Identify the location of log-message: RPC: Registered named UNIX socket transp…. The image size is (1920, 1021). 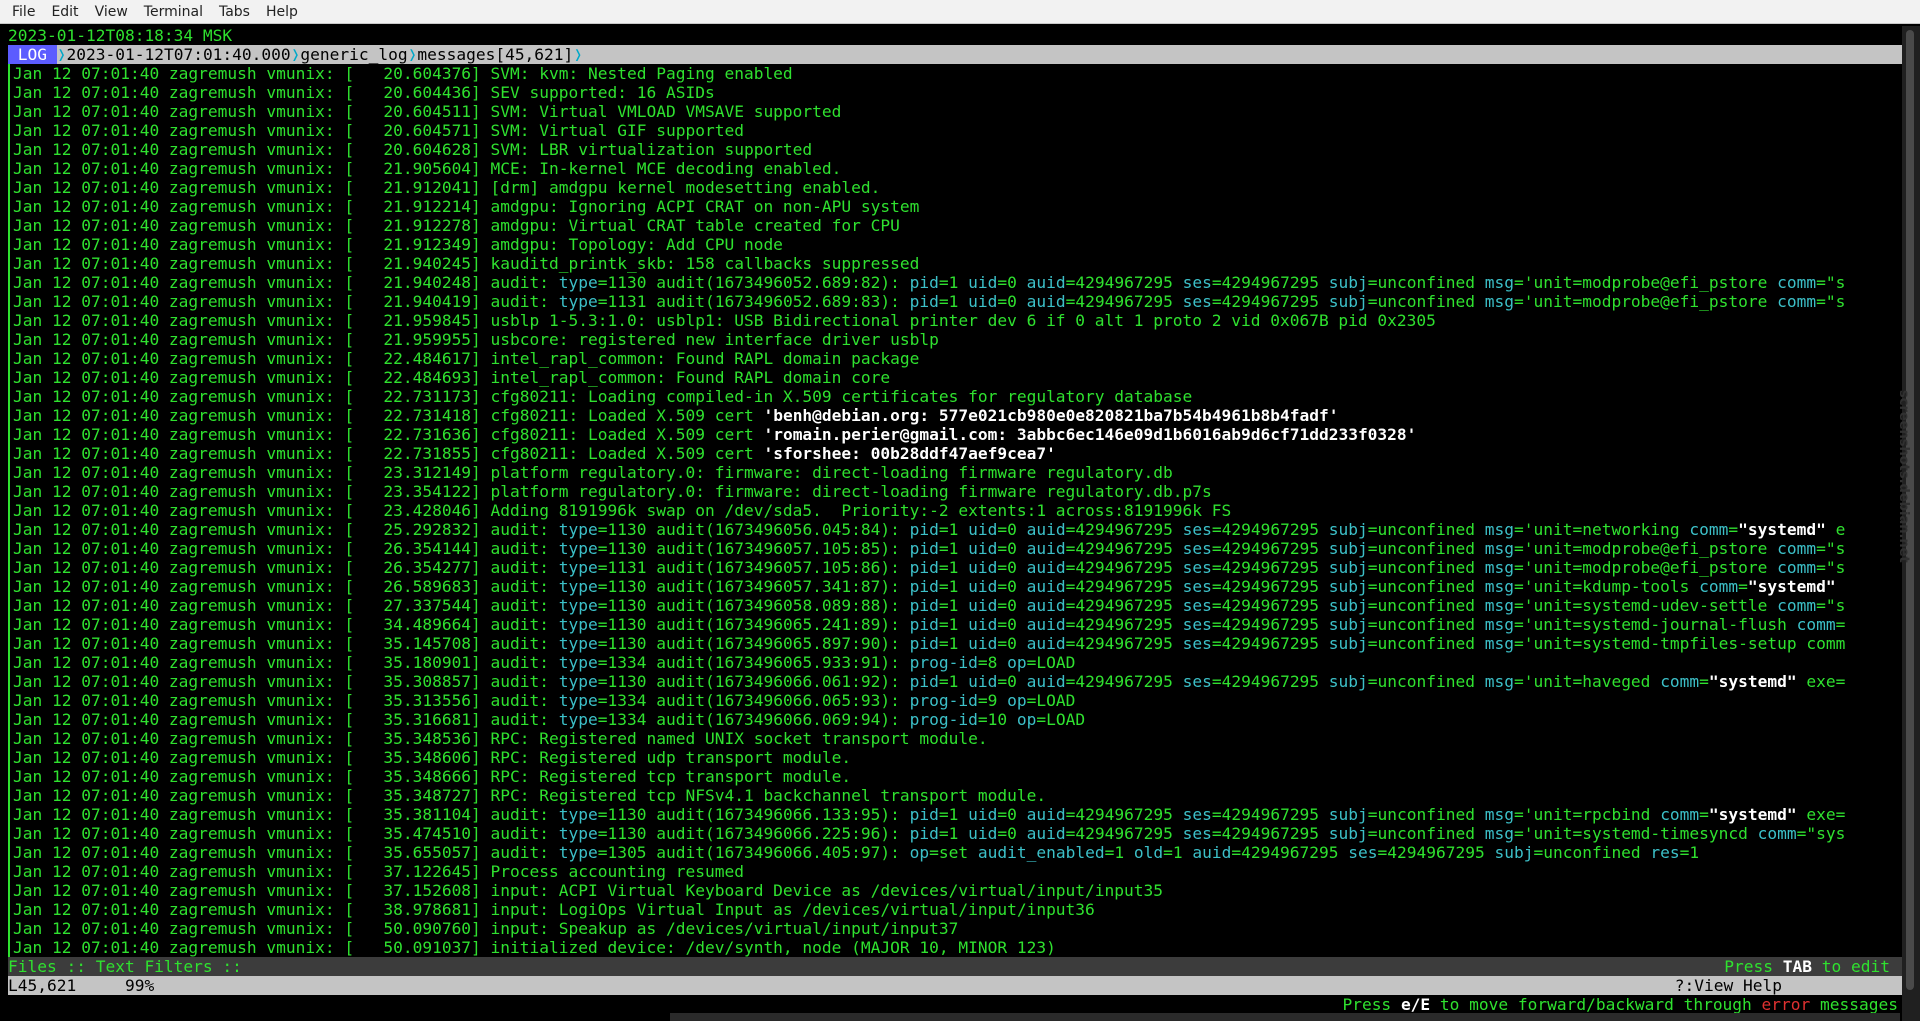
(734, 738).